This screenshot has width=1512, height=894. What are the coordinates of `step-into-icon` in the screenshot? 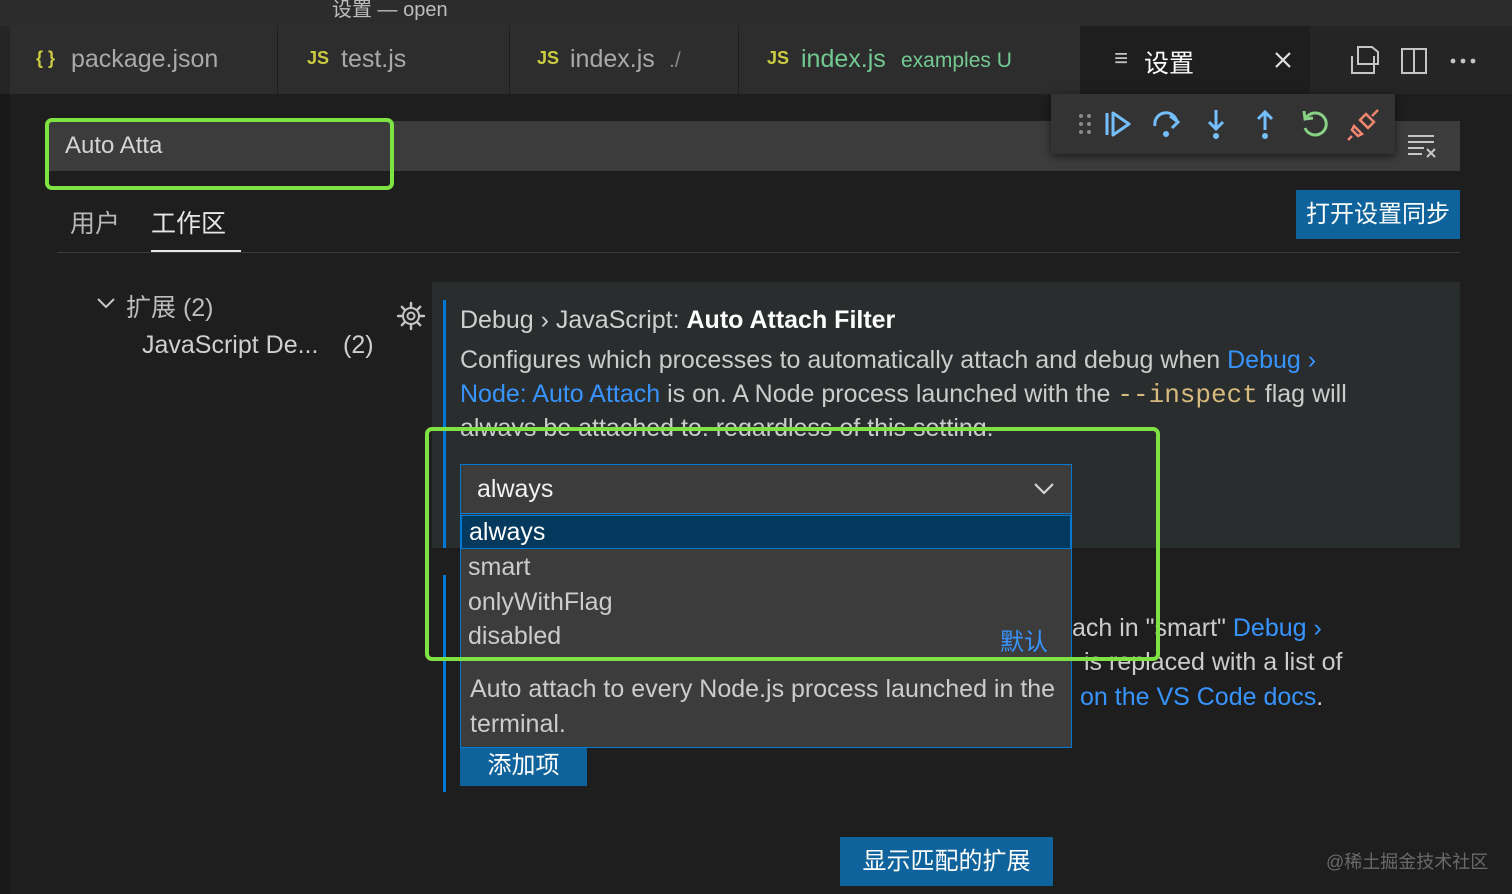 It's located at (1216, 124).